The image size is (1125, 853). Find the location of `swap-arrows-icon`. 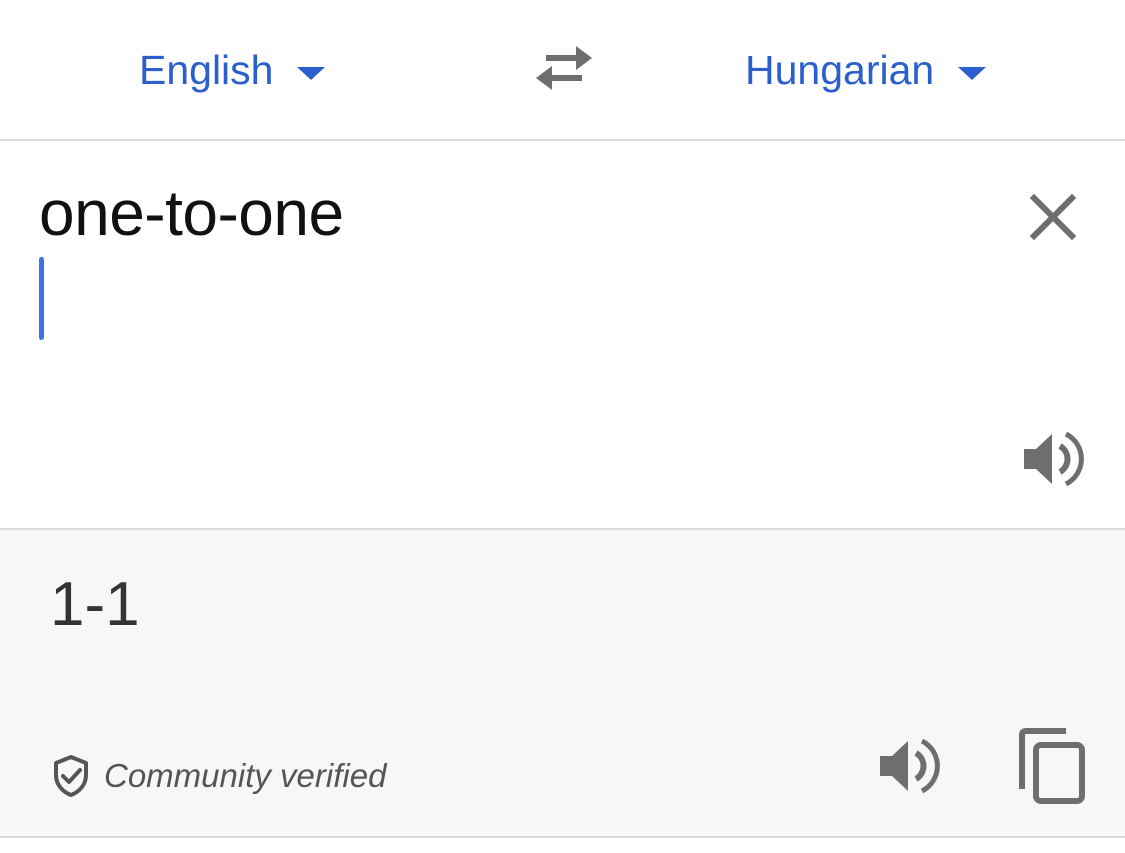

swap-arrows-icon is located at coordinates (564, 68).